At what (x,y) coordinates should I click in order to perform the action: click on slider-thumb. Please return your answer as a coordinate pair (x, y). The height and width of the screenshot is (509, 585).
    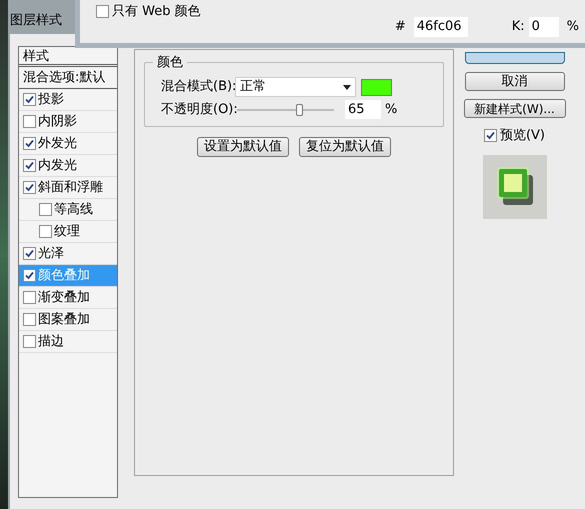
    Looking at the image, I should click on (300, 110).